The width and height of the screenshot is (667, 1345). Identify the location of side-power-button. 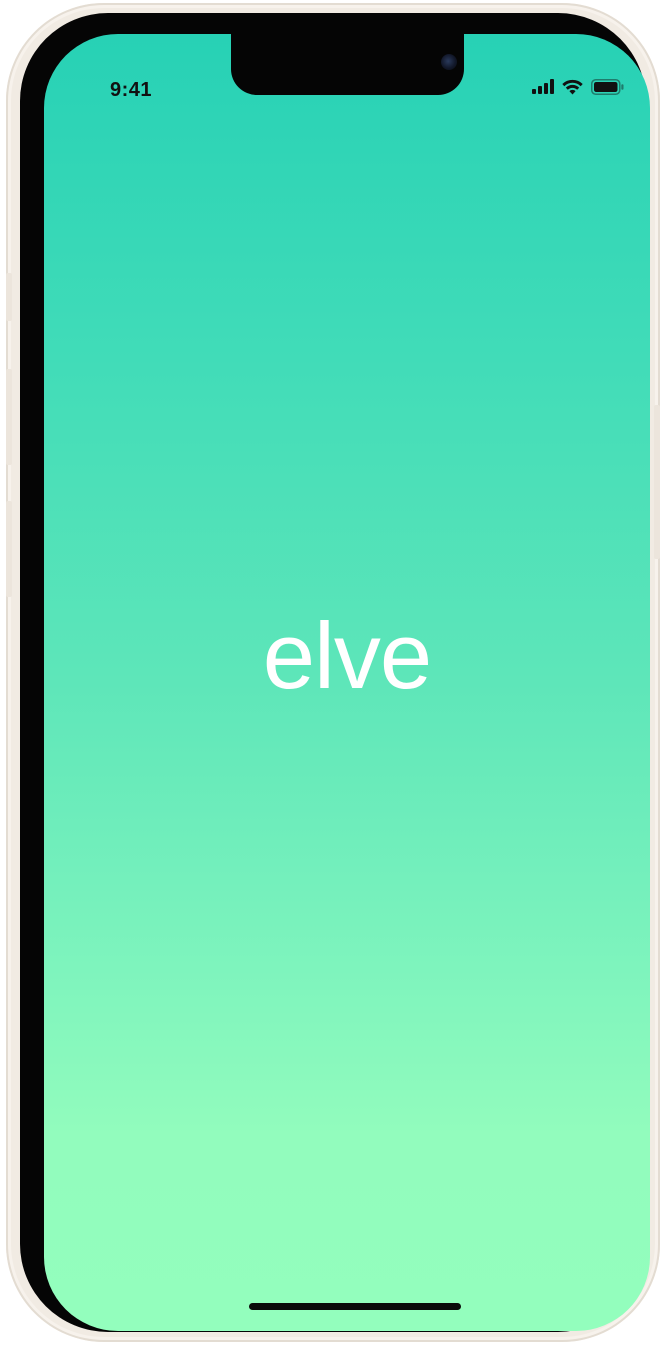
(657, 482).